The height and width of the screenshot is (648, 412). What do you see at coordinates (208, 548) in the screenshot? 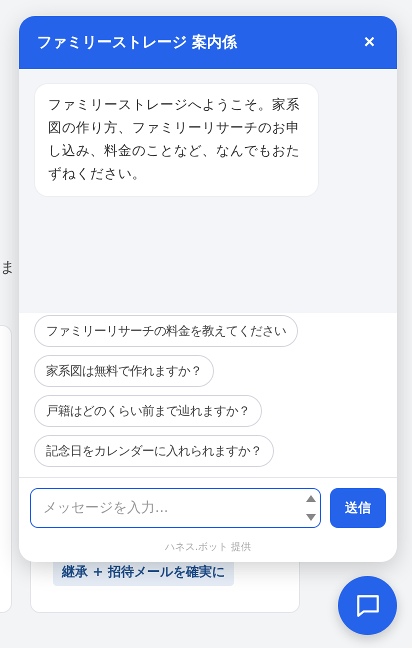
I see `powered-by-text: ハネス.ボット 提供` at bounding box center [208, 548].